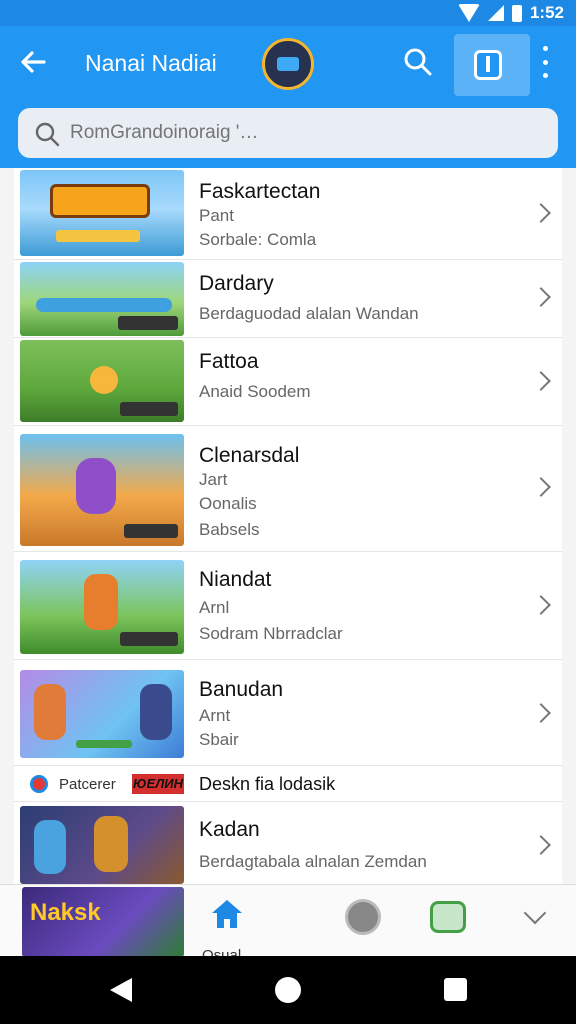  What do you see at coordinates (516, 13) in the screenshot?
I see `battery-icon` at bounding box center [516, 13].